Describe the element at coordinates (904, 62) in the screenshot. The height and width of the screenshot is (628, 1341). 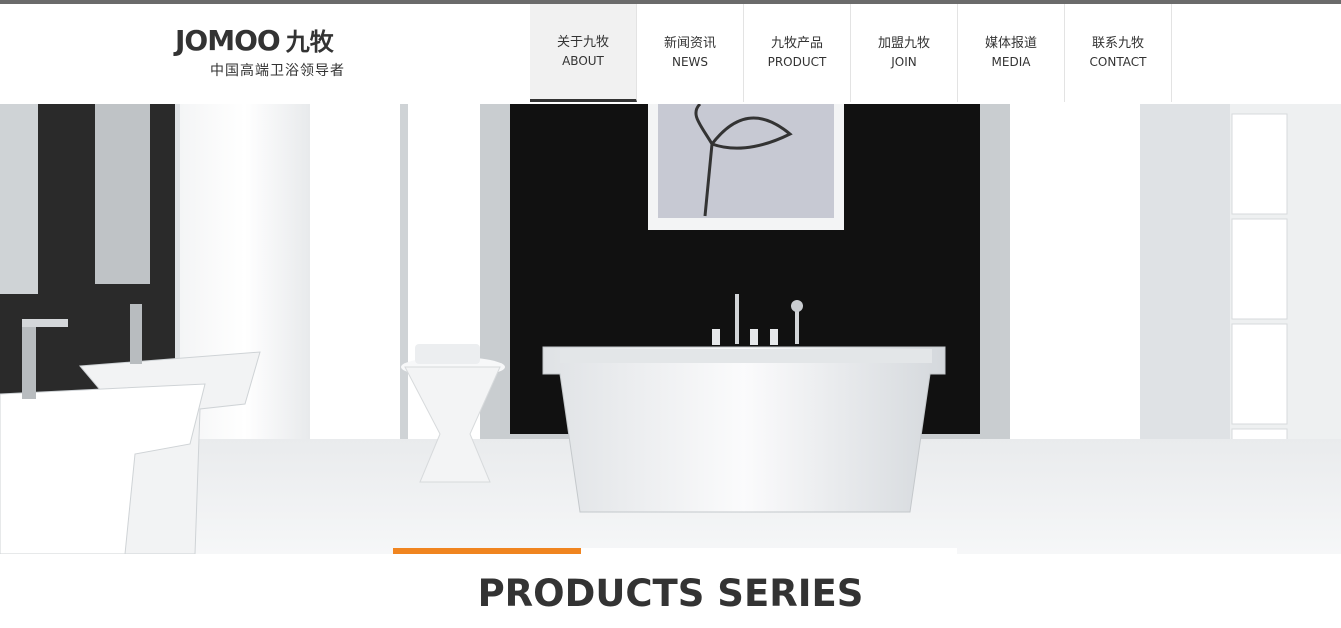
I see `nav-label-en: JOIN` at that location.